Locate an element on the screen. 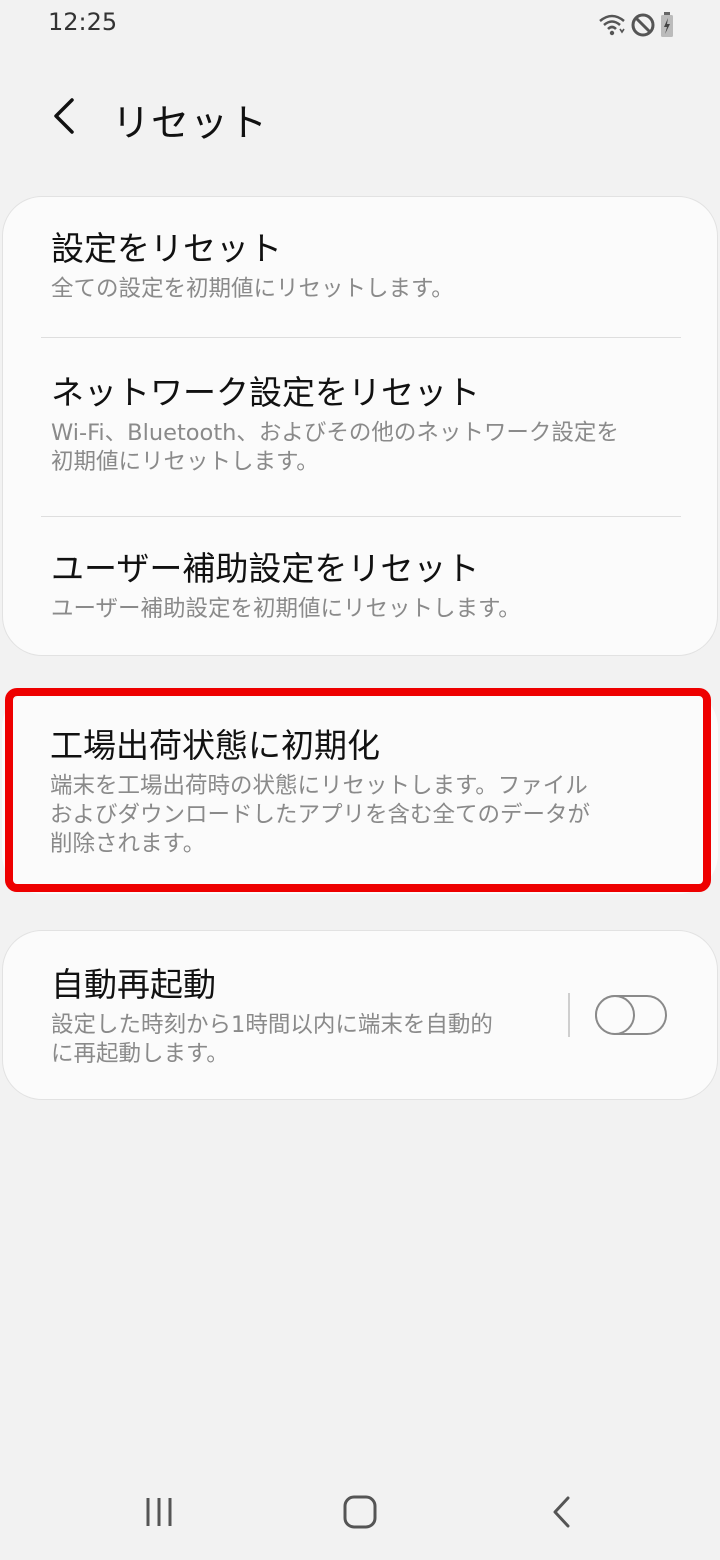 The width and height of the screenshot is (720, 1560). item-subtitle-line: 削除されます。 is located at coordinates (128, 844).